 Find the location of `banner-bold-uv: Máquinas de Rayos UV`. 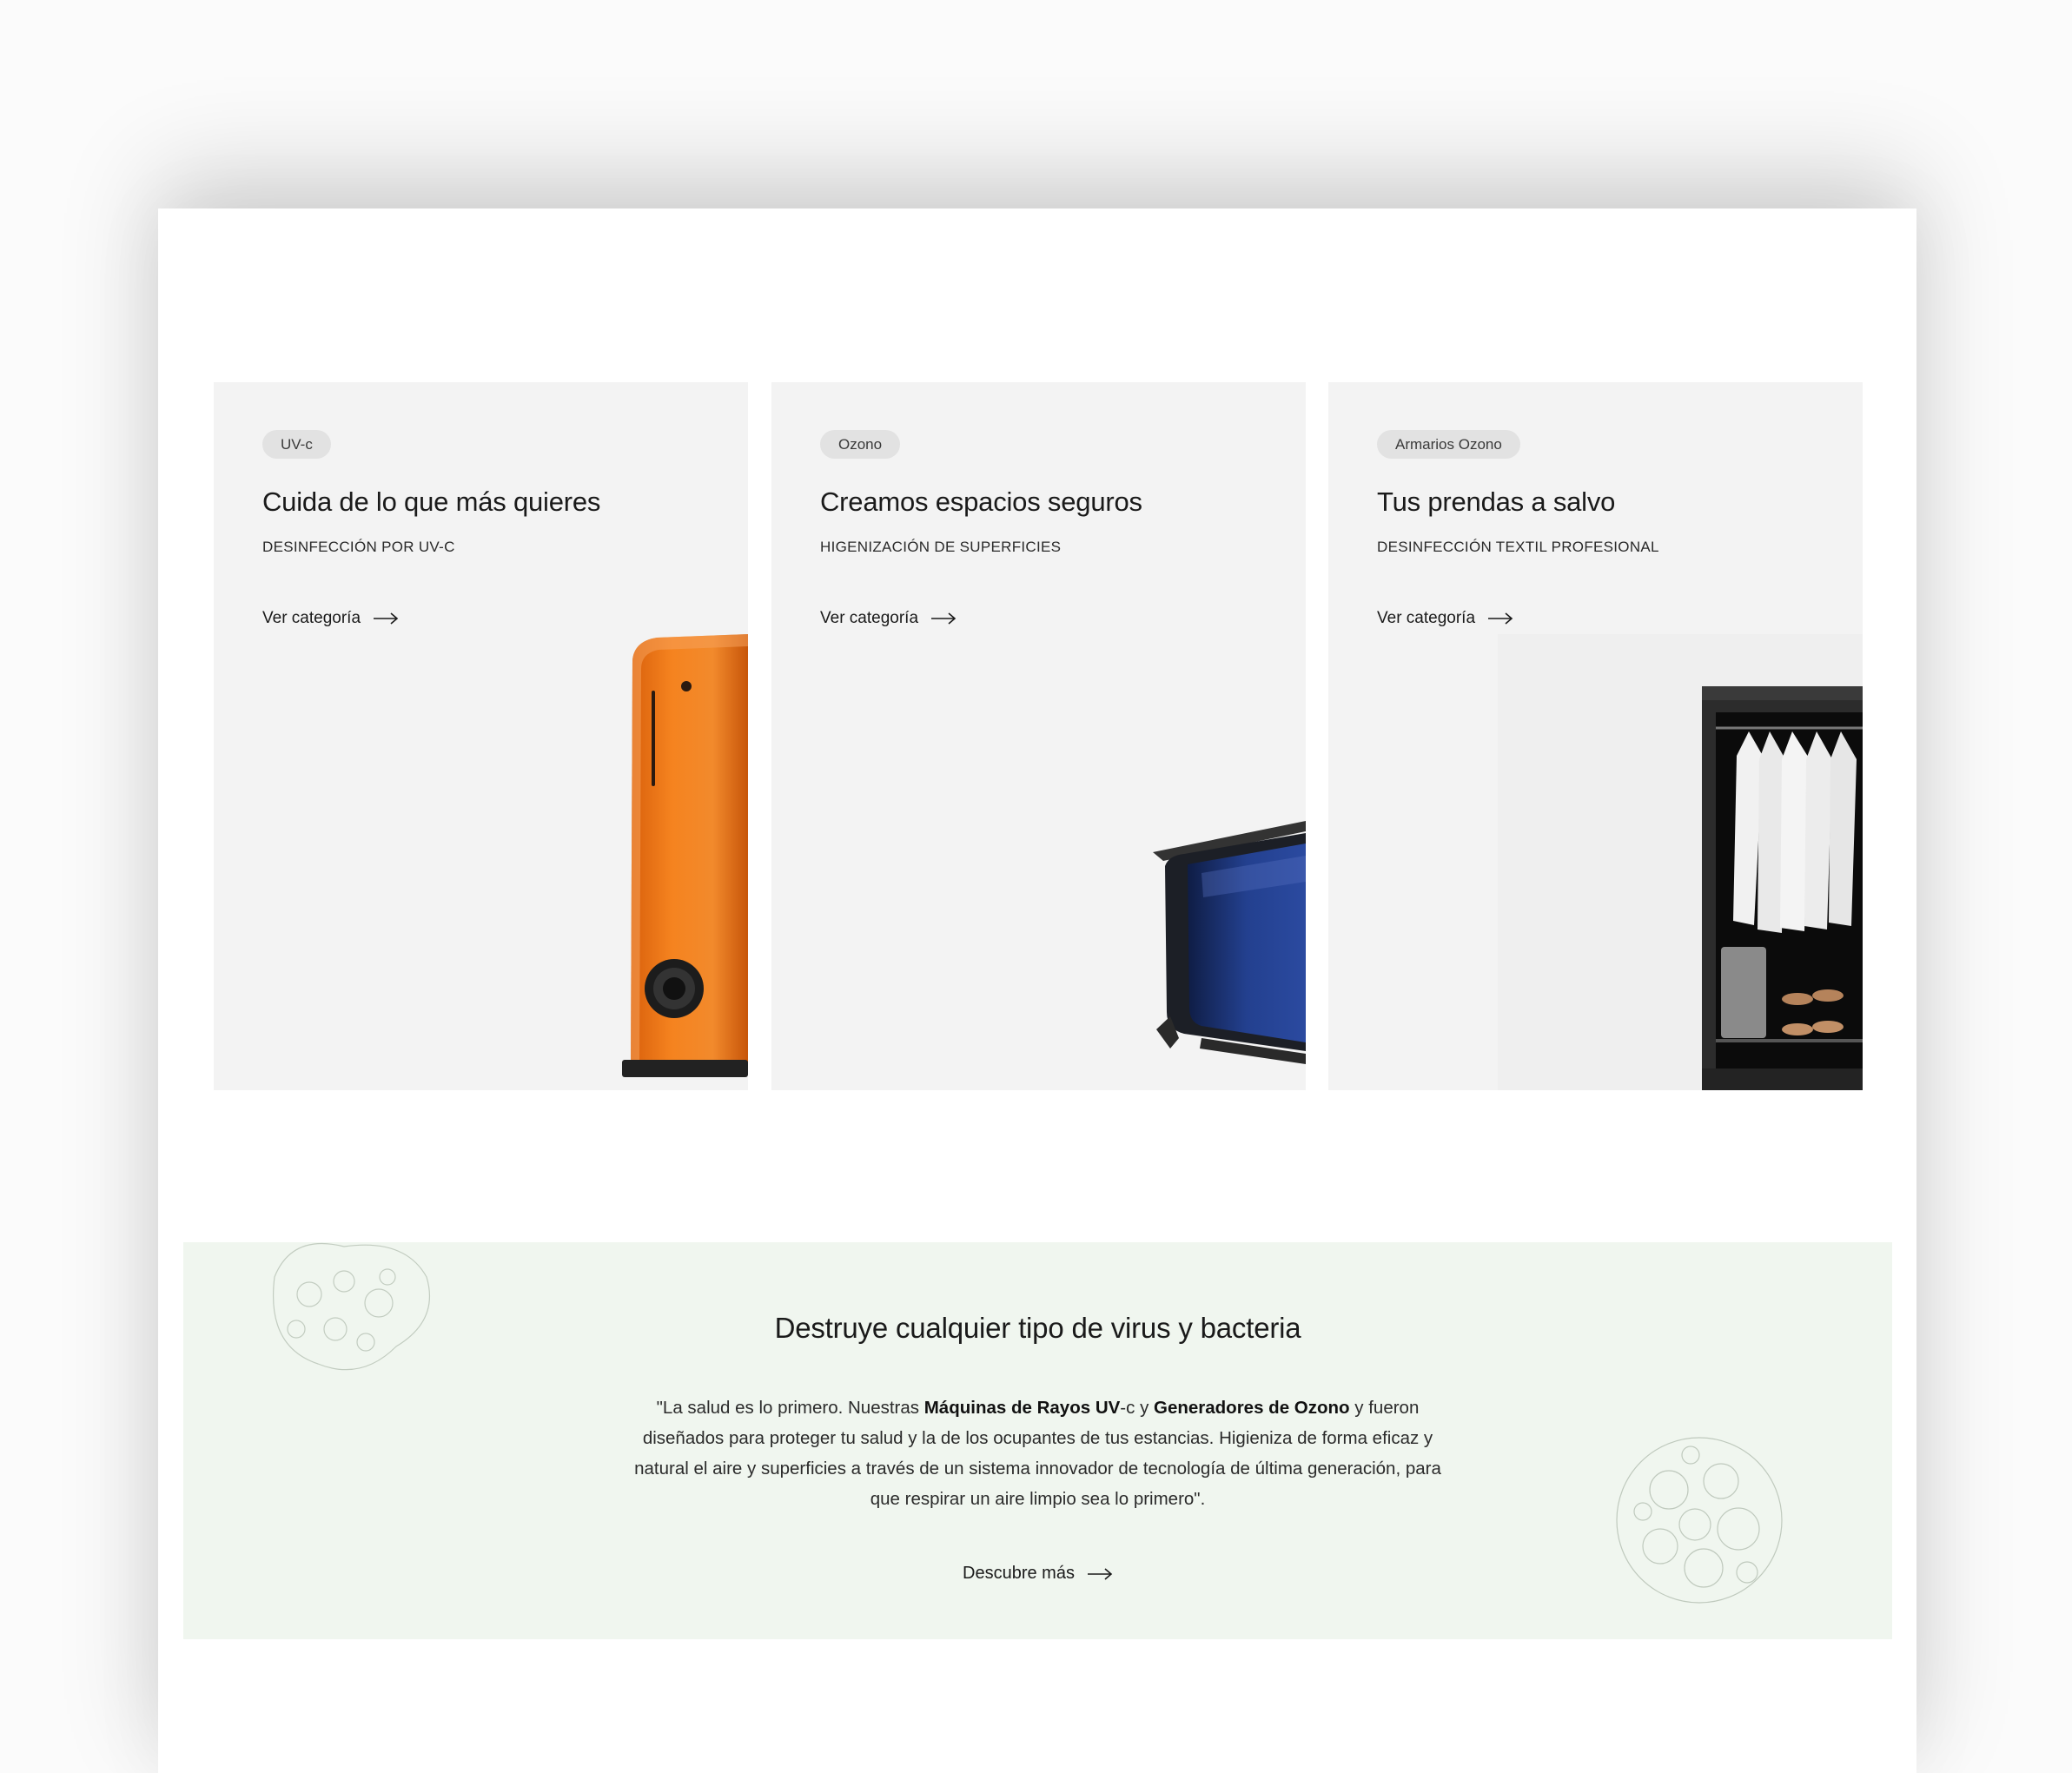

banner-bold-uv: Máquinas de Rayos UV is located at coordinates (1022, 1408).